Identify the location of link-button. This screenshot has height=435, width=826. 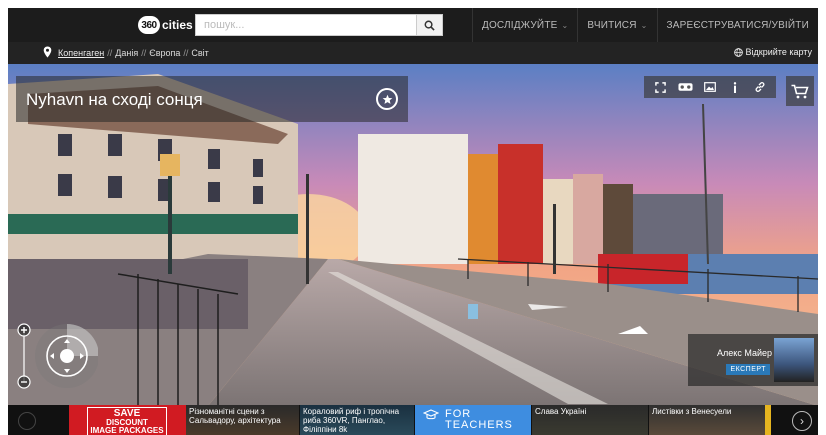
(760, 87).